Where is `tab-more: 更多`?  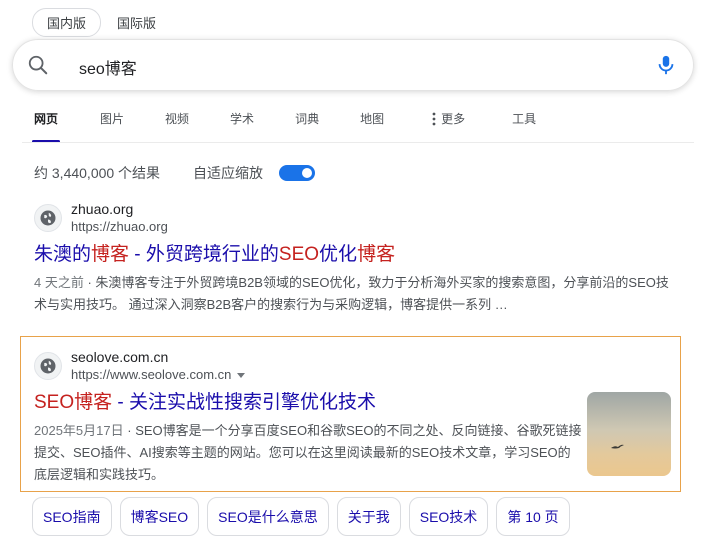 tab-more: 更多 is located at coordinates (448, 122).